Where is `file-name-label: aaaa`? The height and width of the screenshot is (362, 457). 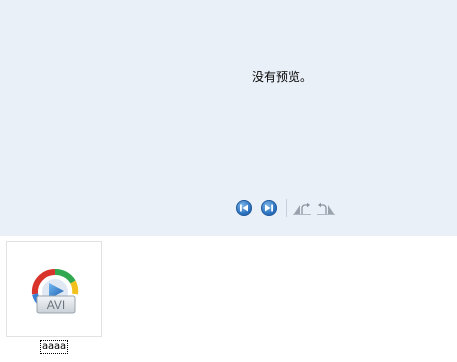 file-name-label: aaaa is located at coordinates (54, 347).